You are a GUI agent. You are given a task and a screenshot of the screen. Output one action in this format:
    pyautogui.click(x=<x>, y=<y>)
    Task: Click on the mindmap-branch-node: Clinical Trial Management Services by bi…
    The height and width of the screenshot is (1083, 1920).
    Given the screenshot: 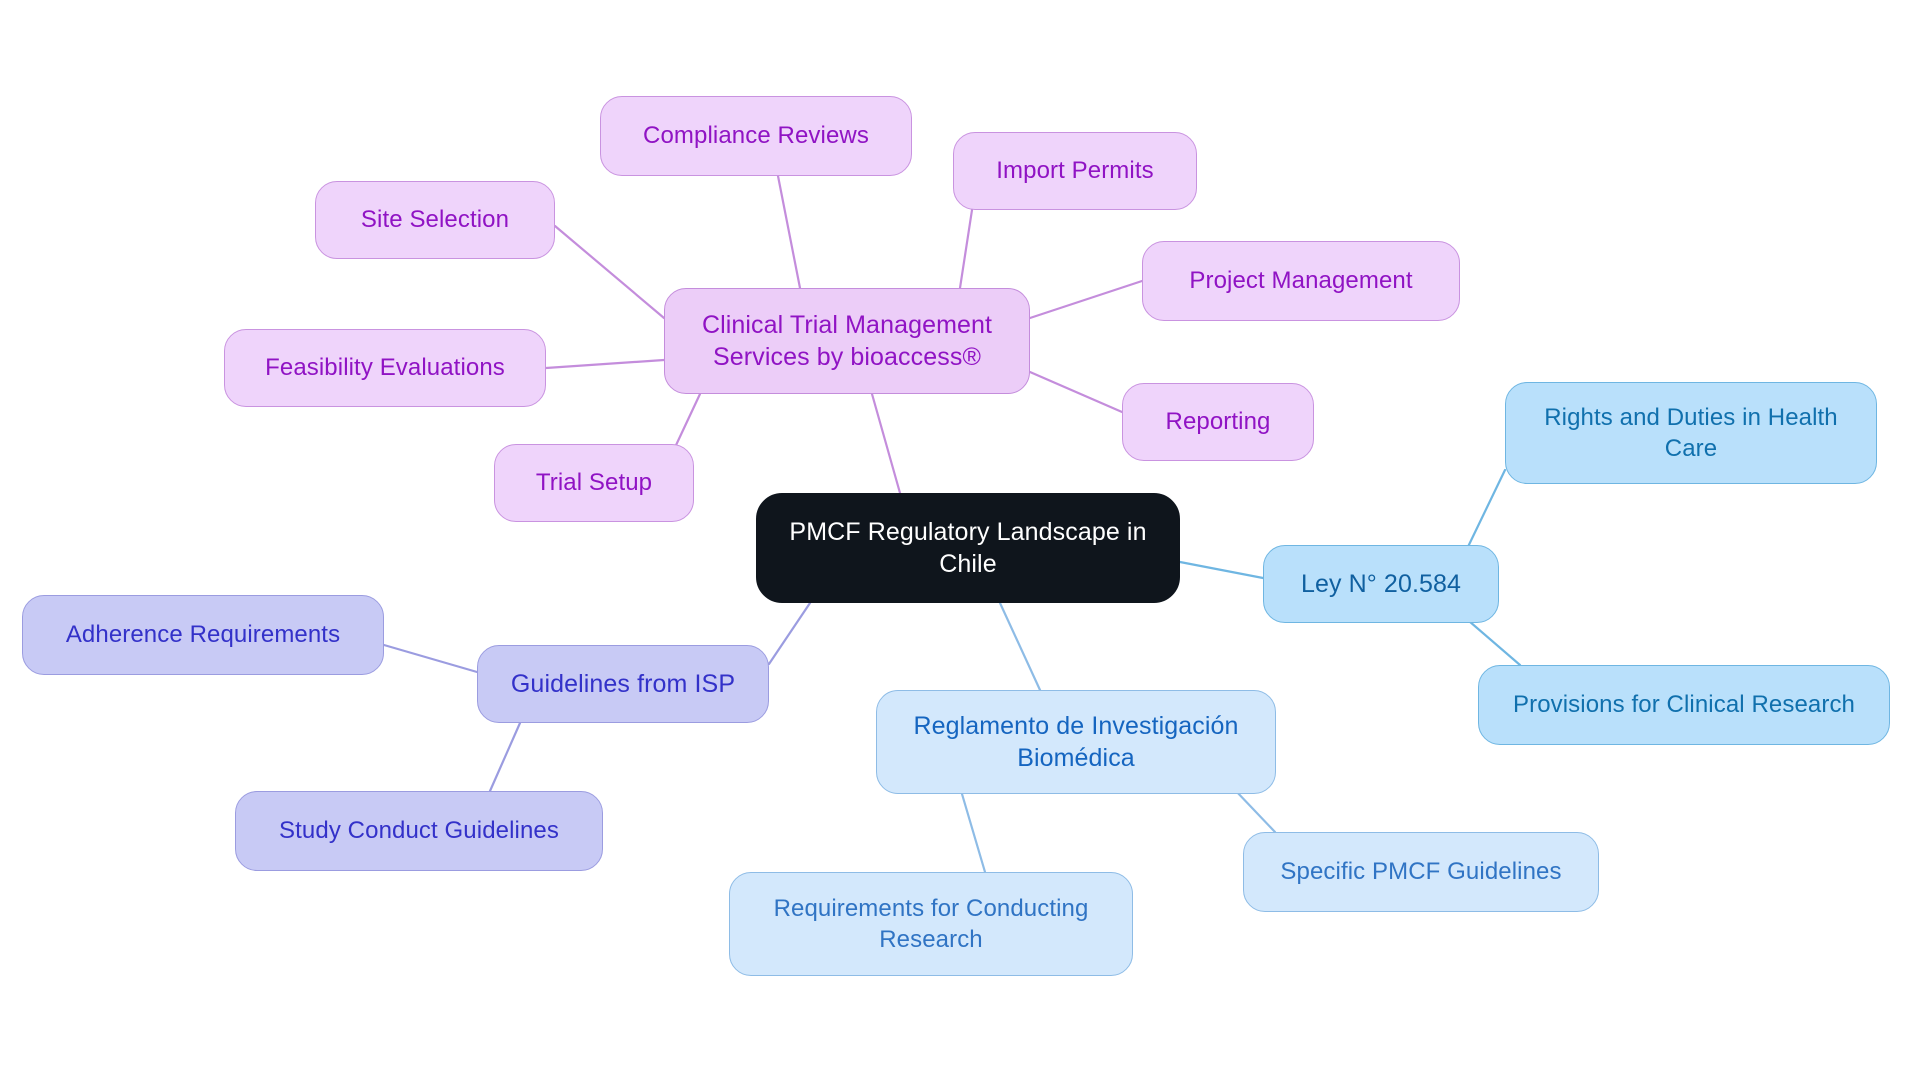 What is the action you would take?
    pyautogui.click(x=847, y=341)
    